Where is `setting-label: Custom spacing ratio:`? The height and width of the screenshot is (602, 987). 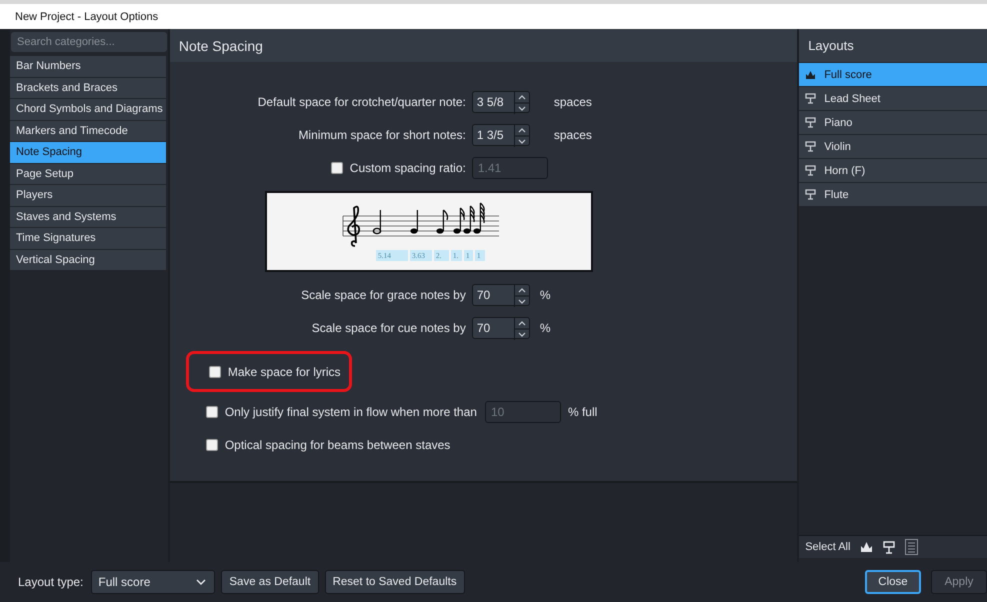
setting-label: Custom spacing ratio: is located at coordinates (408, 168).